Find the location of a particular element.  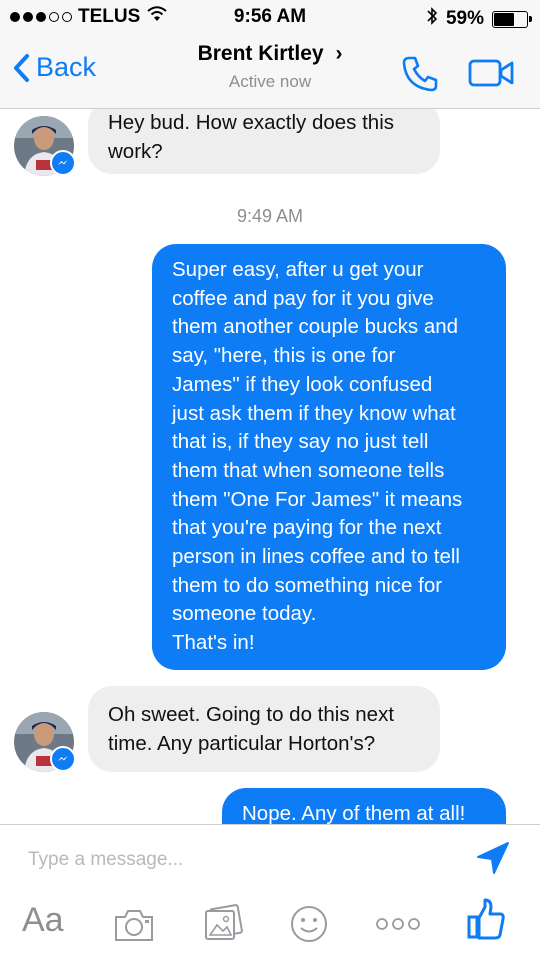

message-line: Nope. Any of them at all! is located at coordinates (354, 813).